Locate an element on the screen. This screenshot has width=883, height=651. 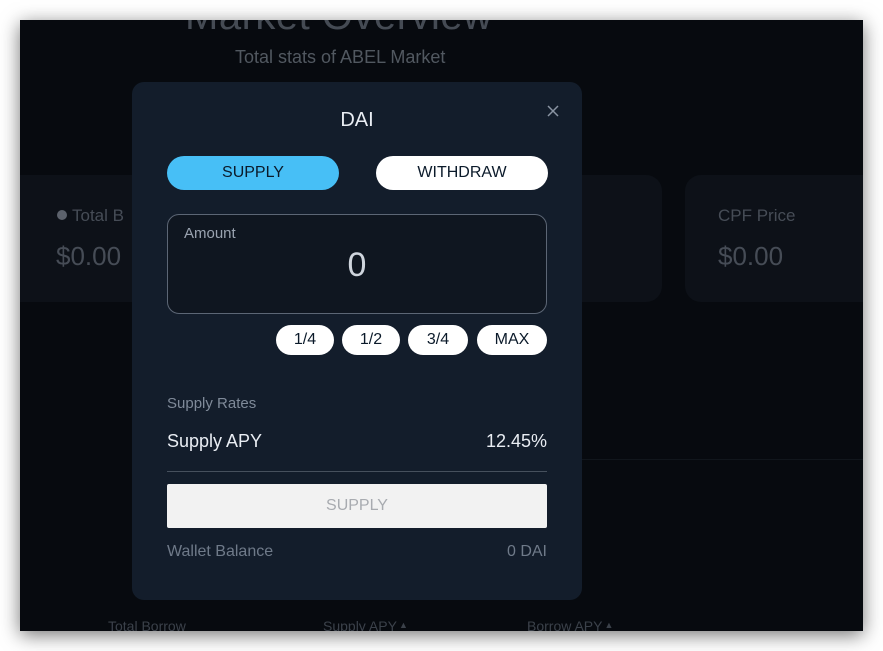
supply-submit-button: SUPPLY is located at coordinates (357, 506).